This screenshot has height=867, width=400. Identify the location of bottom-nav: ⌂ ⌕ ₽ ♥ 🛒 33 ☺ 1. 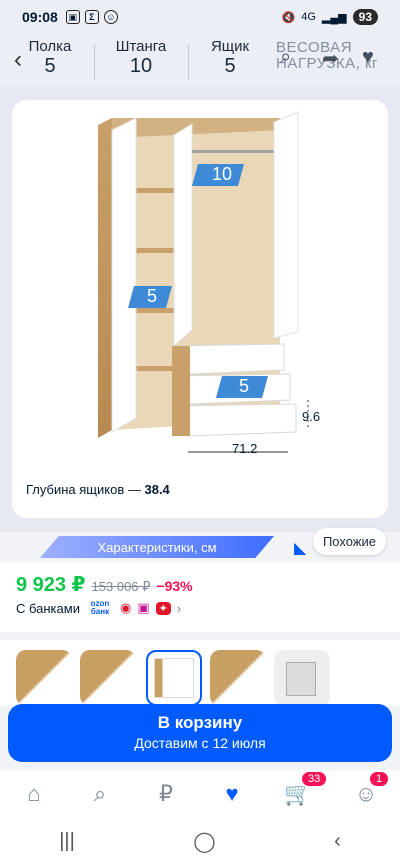
(200, 793).